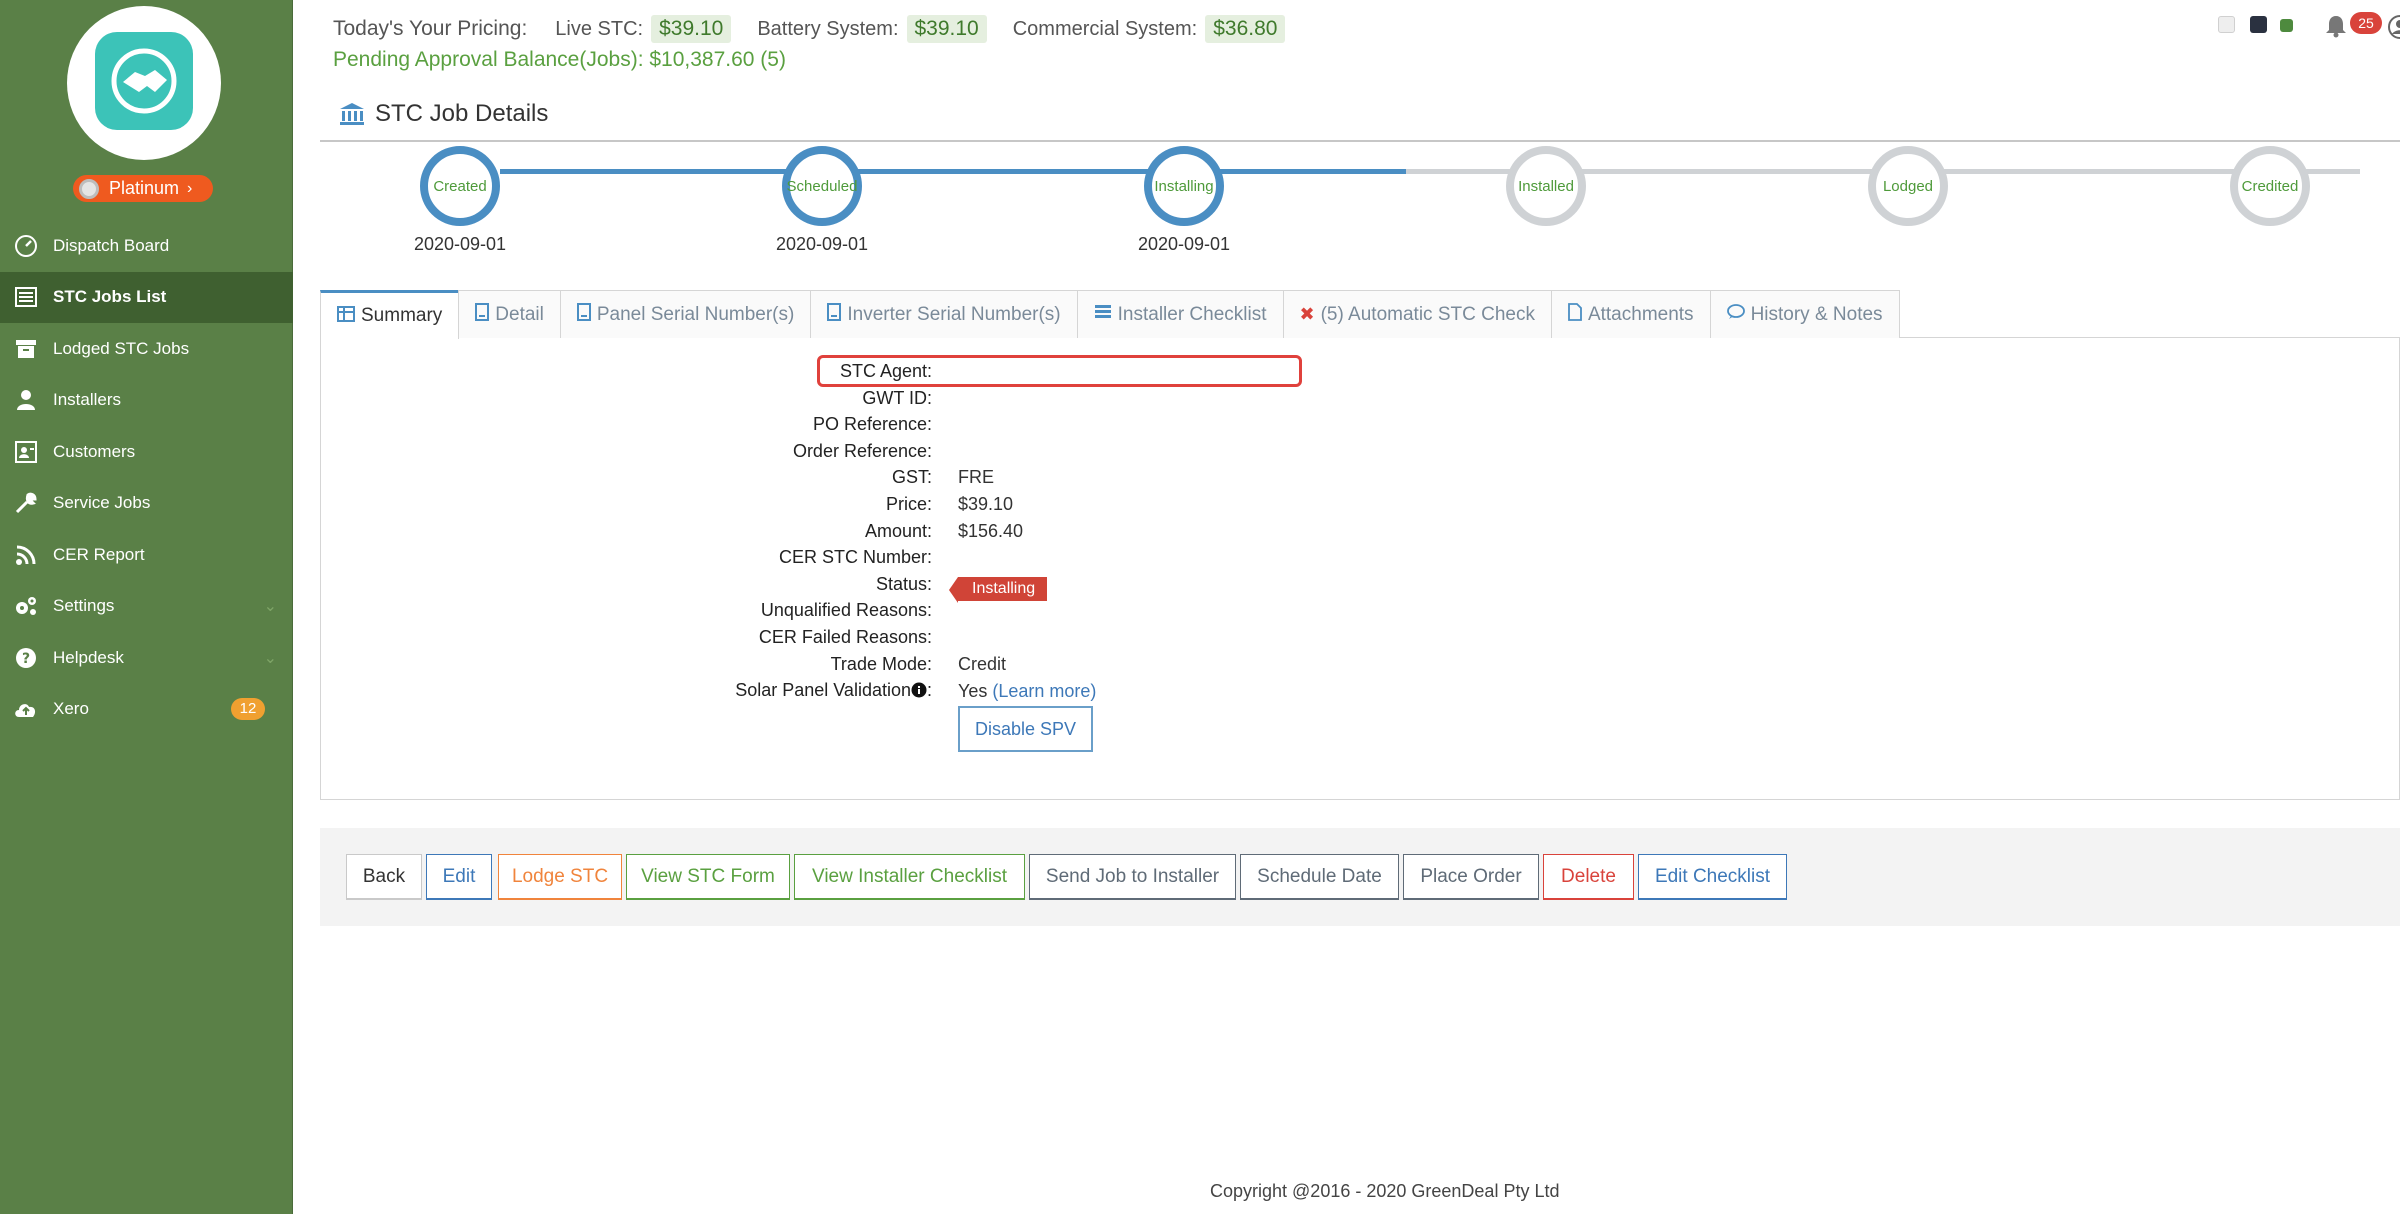 The image size is (2400, 1214). I want to click on stage-label: Scheduled, so click(822, 186).